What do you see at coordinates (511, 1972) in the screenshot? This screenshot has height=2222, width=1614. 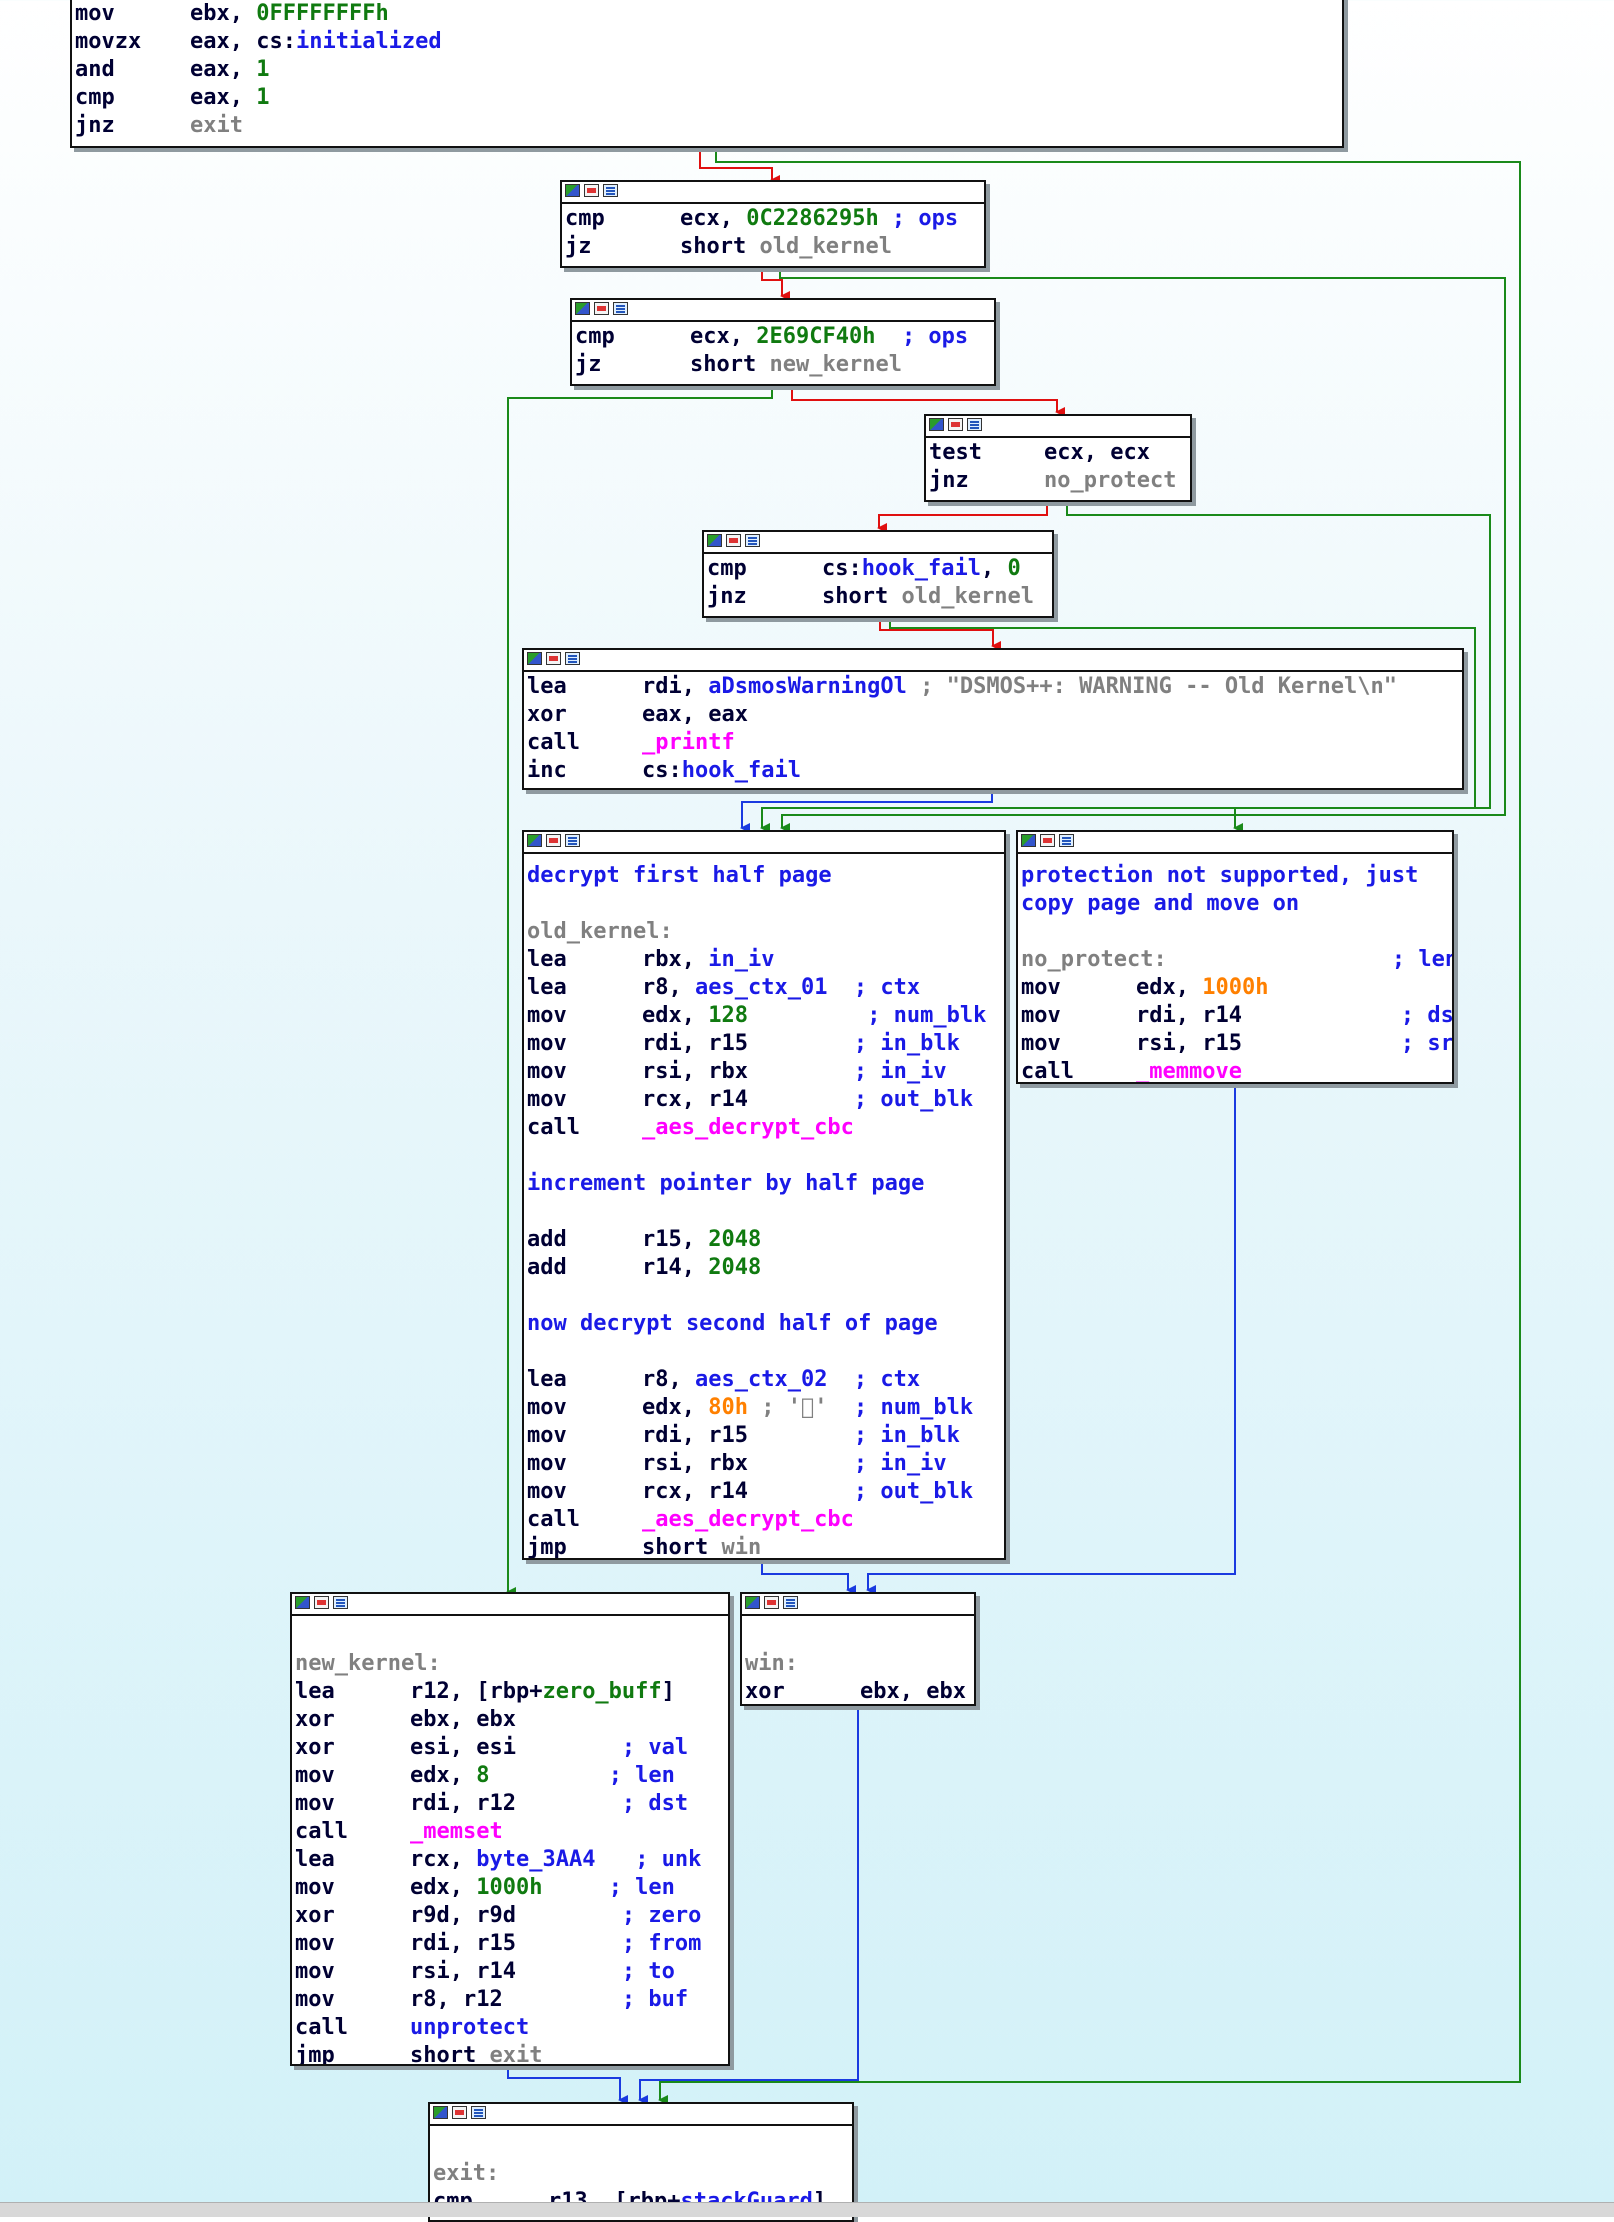 I see `code-line: mov rsi, r14 ; to` at bounding box center [511, 1972].